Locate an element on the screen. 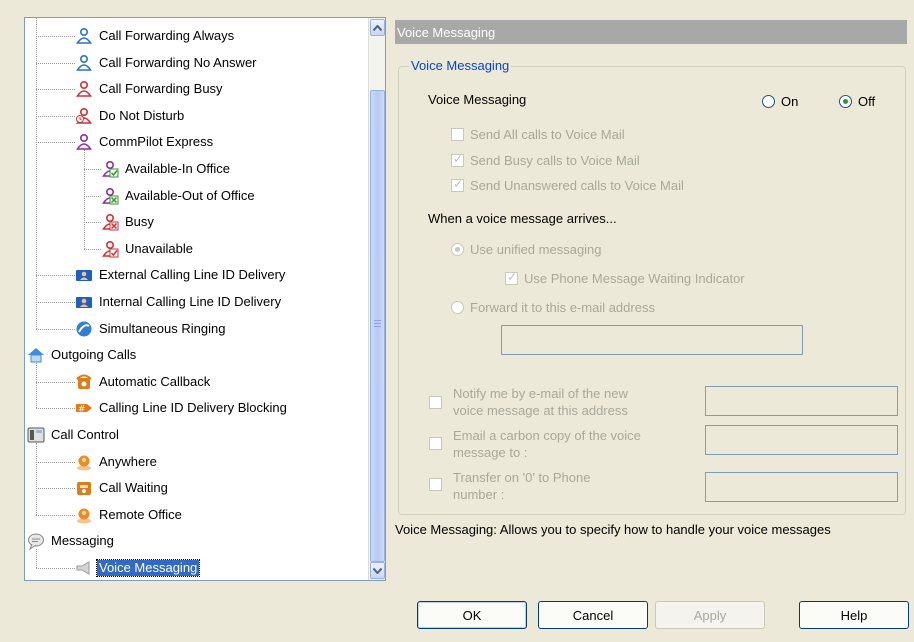 The width and height of the screenshot is (914, 642). send-busy-label: Send Busy calls to Voice Mail is located at coordinates (555, 160).